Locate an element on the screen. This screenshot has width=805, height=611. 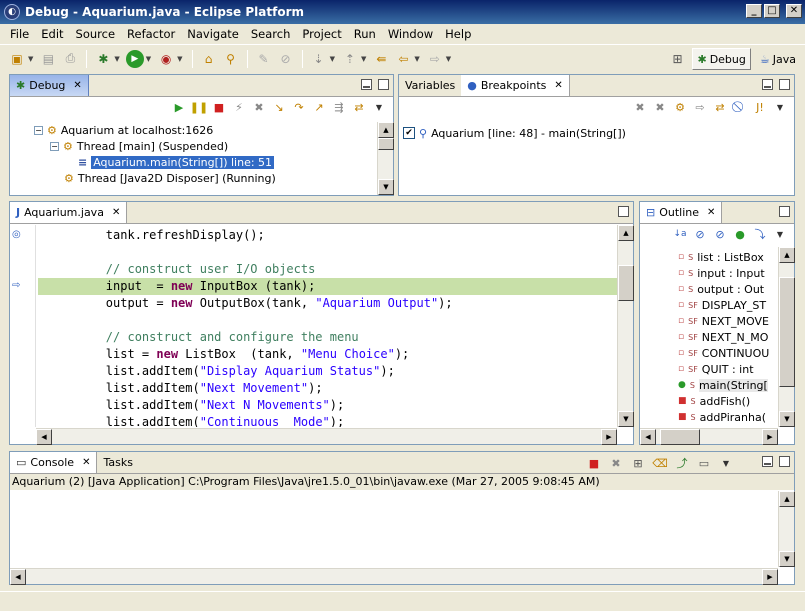
step-into-icon: ↘ is located at coordinates (279, 107).